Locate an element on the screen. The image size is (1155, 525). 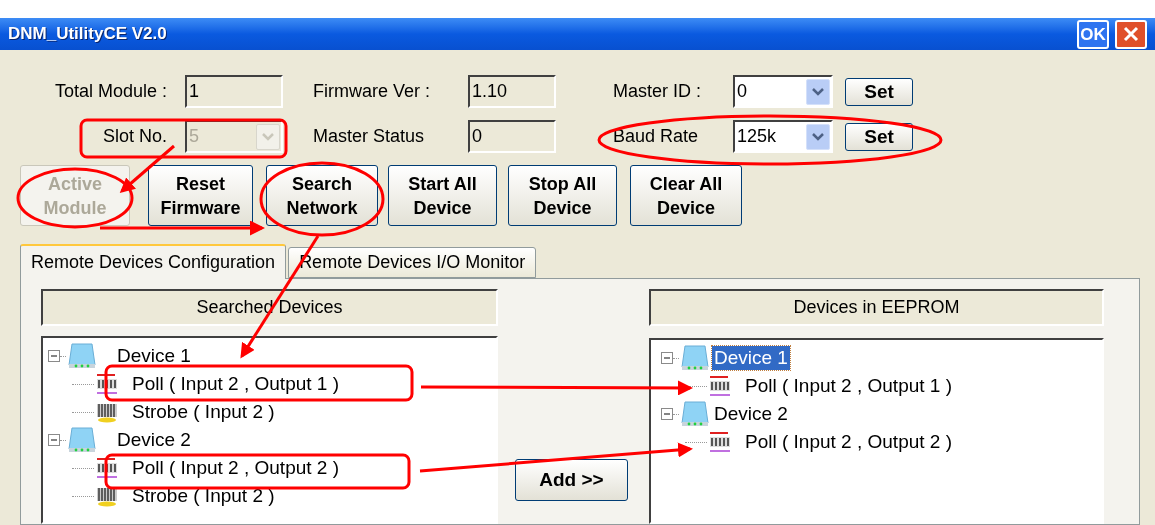
tree-view: Device 1 Poll ( Input 2 , Output 1 ) Strobe ( Input 2 ) Device 2 Poll ( Input 2 , Output 2 ) Strobe ( Input 2 ) is located at coordinates (269, 430).